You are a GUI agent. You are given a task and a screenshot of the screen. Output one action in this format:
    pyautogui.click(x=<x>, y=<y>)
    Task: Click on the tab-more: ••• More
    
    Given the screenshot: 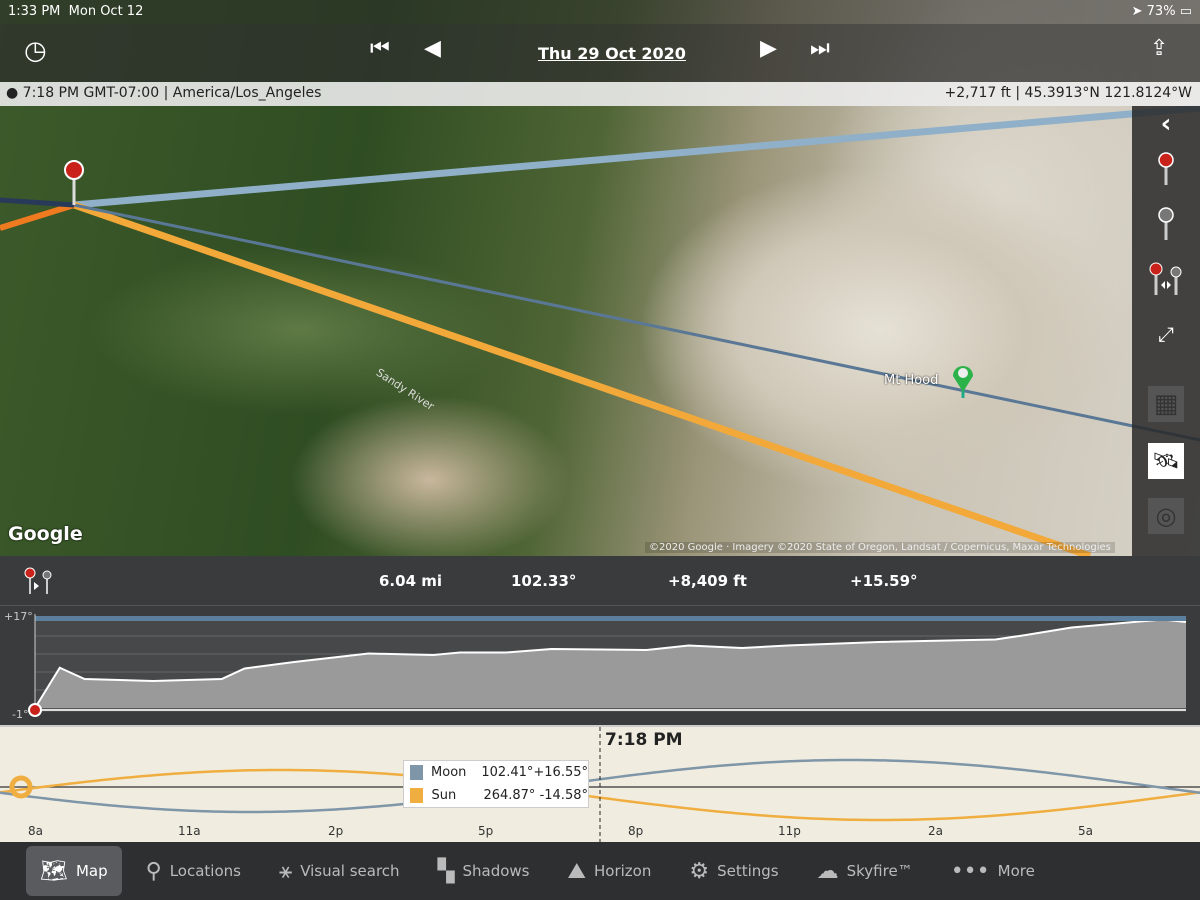 What is the action you would take?
    pyautogui.click(x=993, y=871)
    